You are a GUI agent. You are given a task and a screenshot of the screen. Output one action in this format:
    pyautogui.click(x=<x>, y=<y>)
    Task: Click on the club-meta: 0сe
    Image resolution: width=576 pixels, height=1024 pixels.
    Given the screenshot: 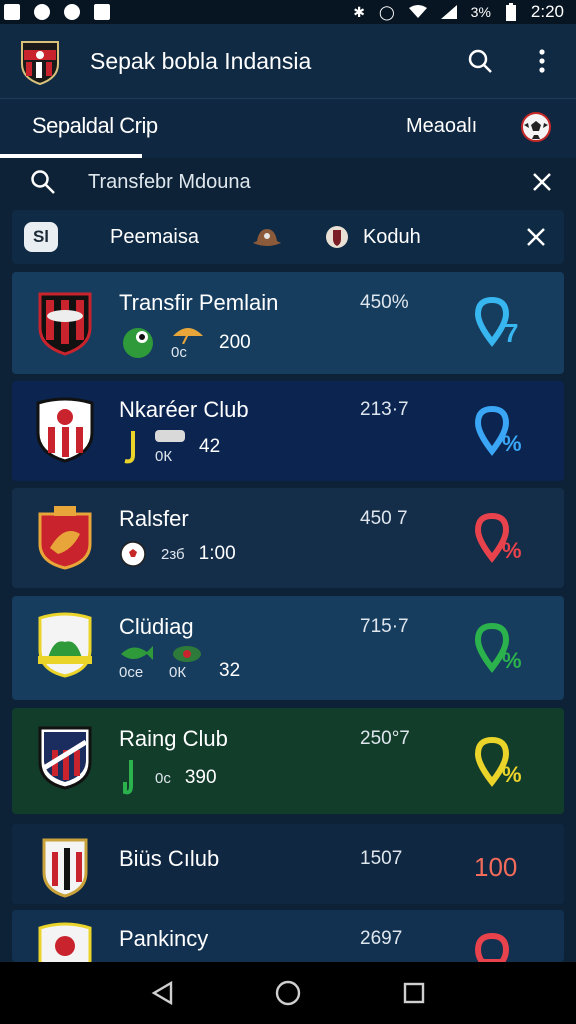 What is the action you would take?
    pyautogui.click(x=131, y=672)
    